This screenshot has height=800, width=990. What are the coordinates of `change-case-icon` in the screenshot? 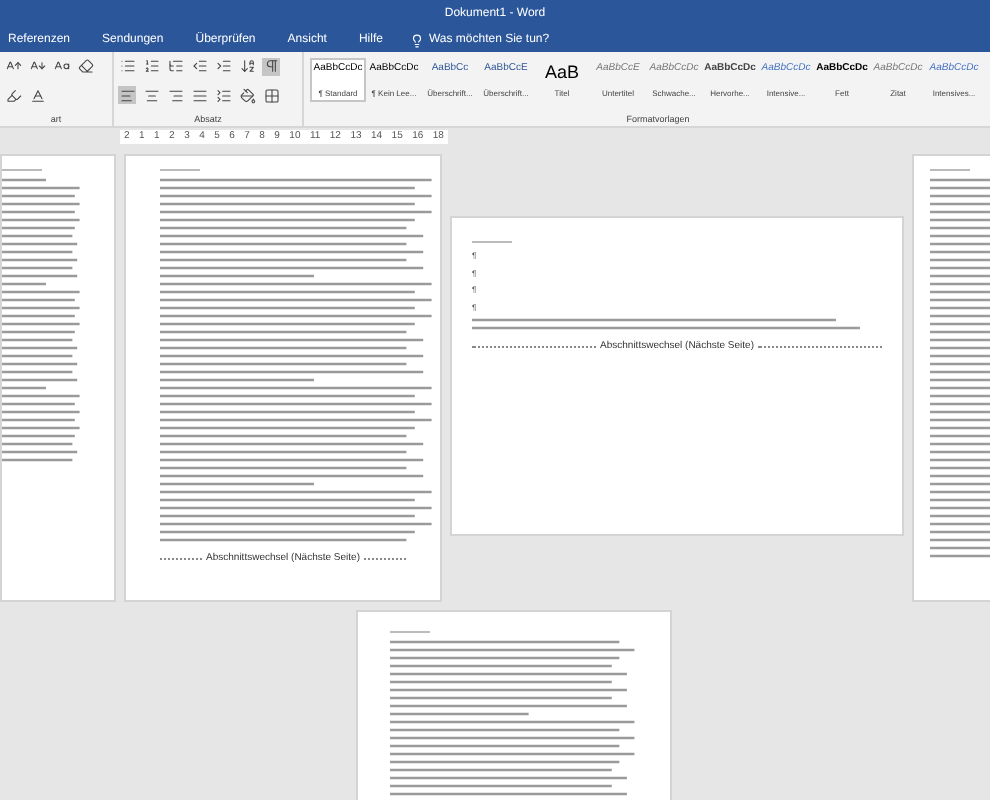 It's located at (61, 66).